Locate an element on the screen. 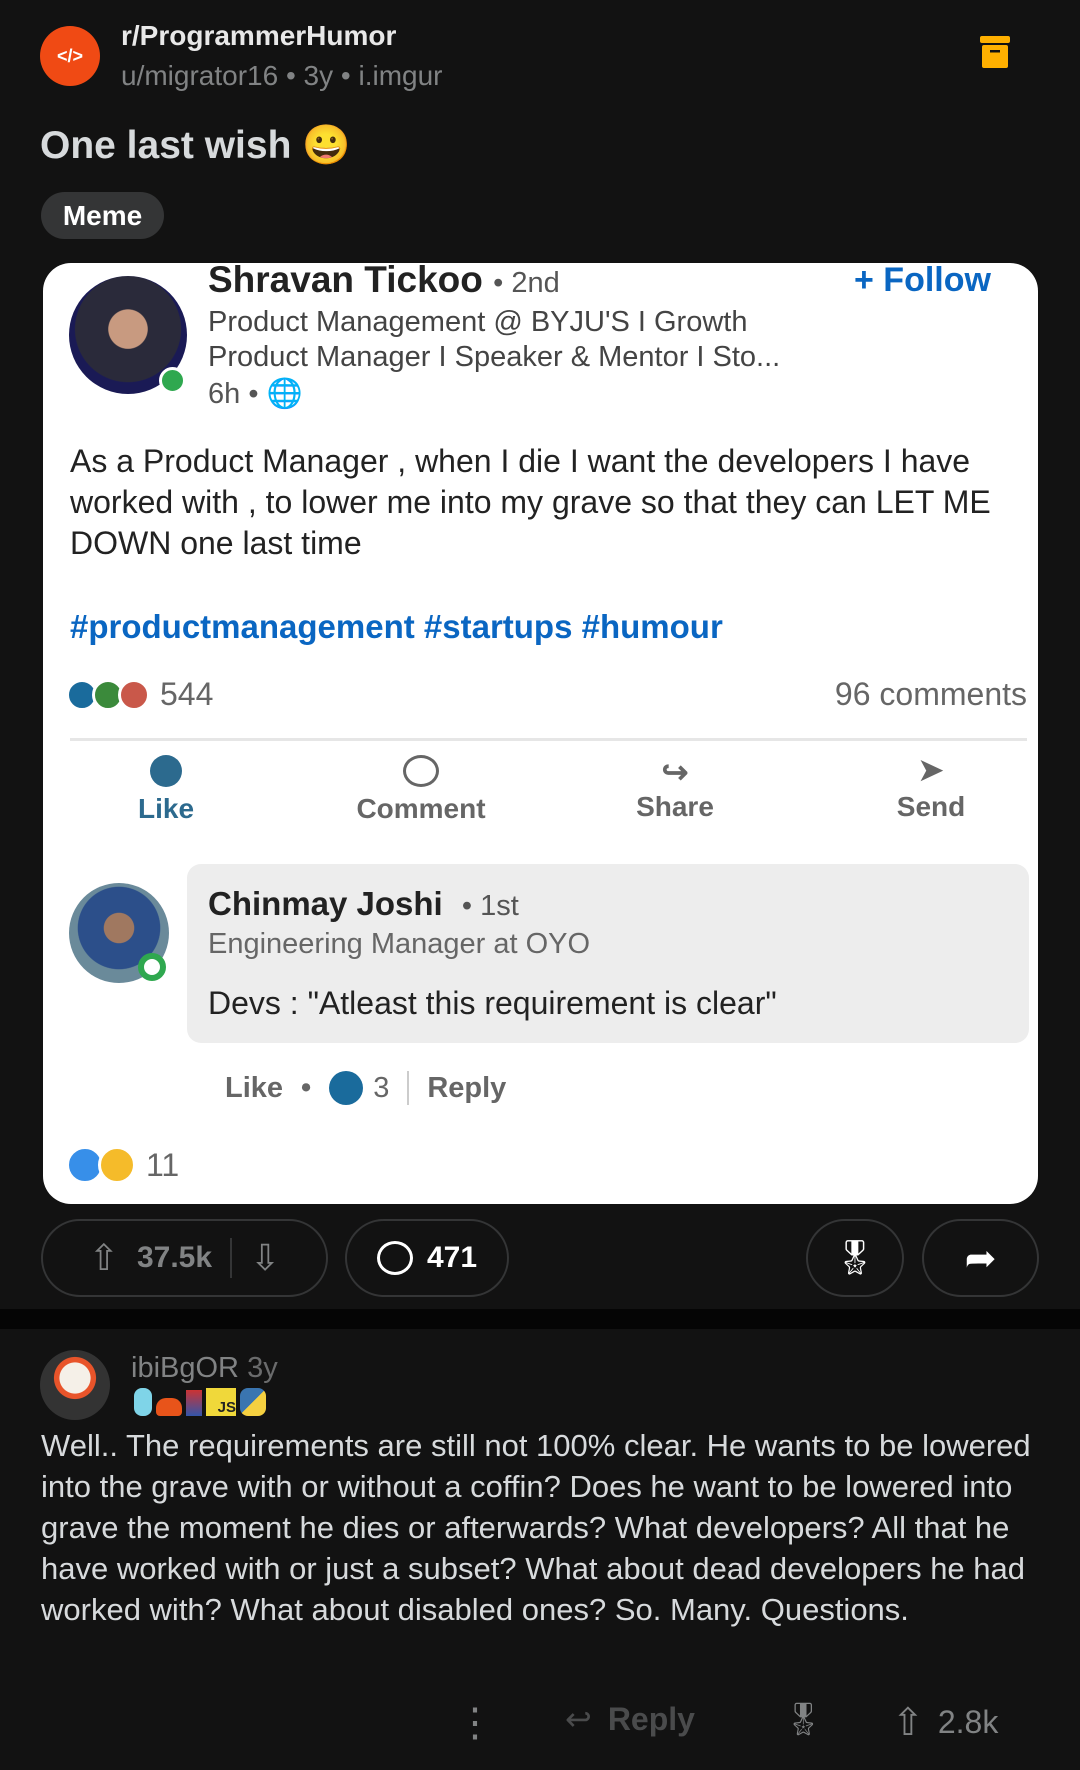 Image resolution: width=1080 pixels, height=1770 pixels. post-meta: u/migrator16 • 3y • i.imgur is located at coordinates (282, 75).